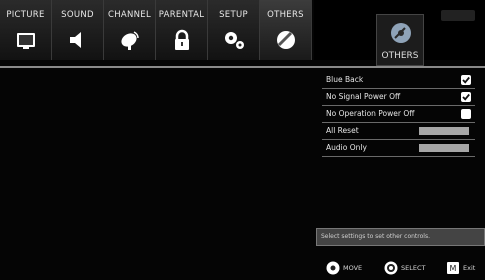  Describe the element at coordinates (25, 15) in the screenshot. I see `tab-picture-label: PICTURE` at that location.